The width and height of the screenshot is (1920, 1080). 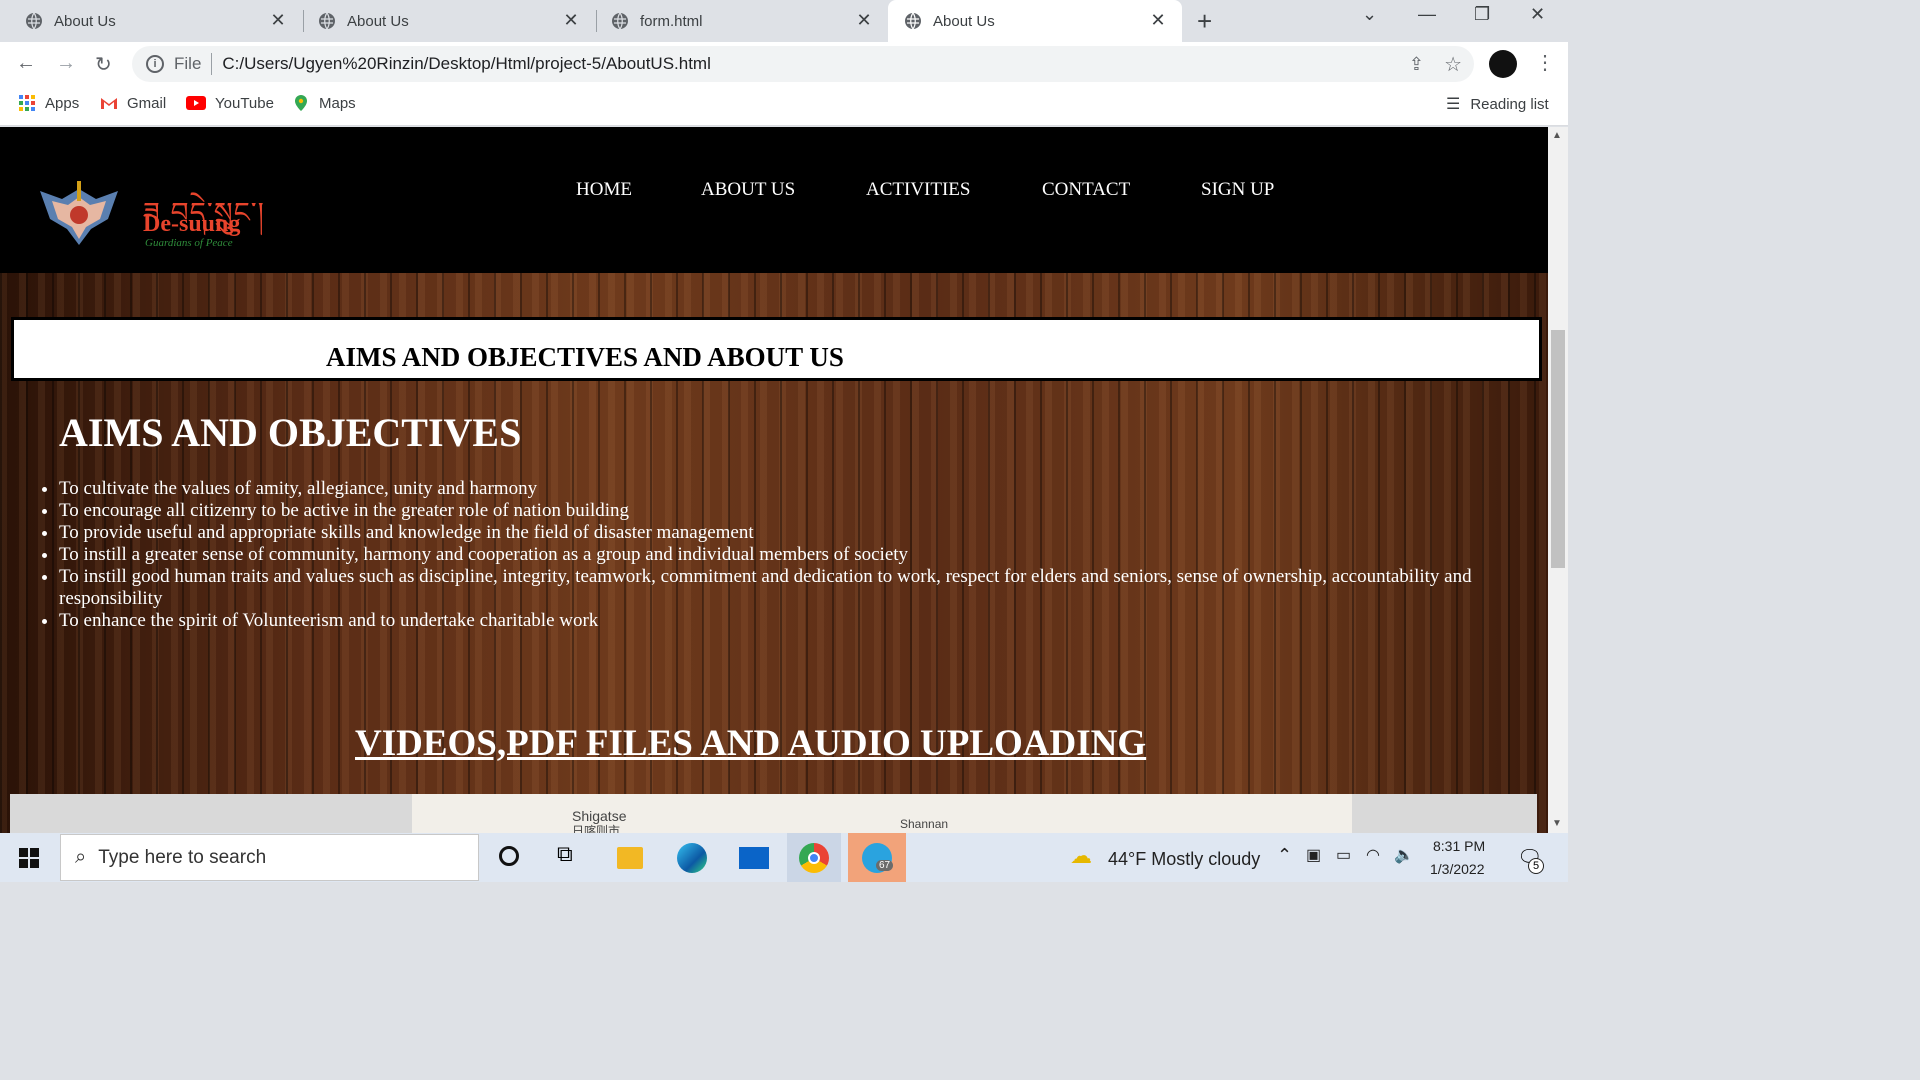 I want to click on bookmark-youtube: YouTube, so click(x=230, y=103).